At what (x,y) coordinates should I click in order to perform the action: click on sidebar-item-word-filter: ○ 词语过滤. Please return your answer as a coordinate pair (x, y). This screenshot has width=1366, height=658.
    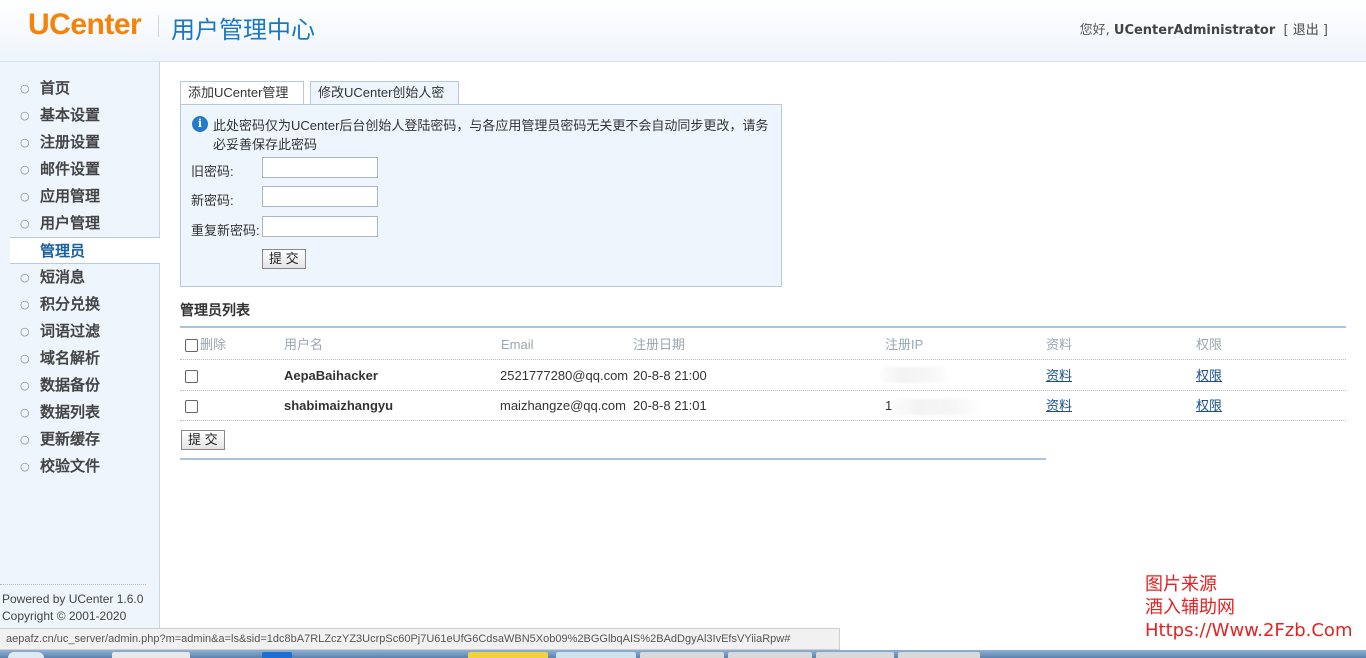
    Looking at the image, I should click on (80, 331).